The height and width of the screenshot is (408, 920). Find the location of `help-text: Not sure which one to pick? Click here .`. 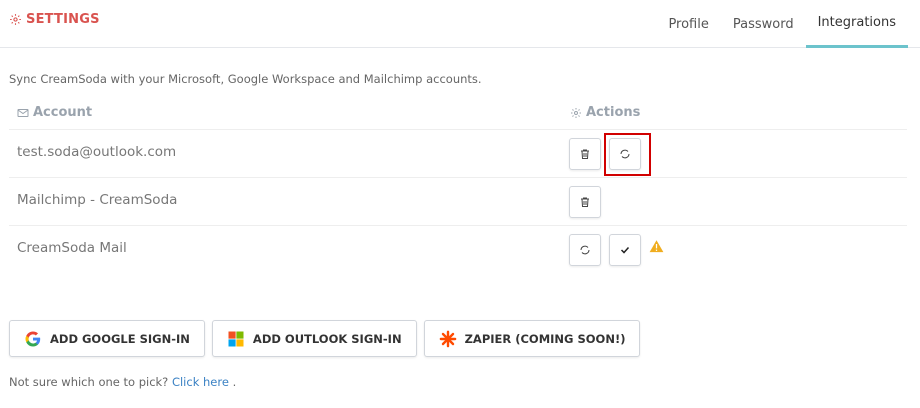

help-text: Not sure which one to pick? Click here . is located at coordinates (123, 382).